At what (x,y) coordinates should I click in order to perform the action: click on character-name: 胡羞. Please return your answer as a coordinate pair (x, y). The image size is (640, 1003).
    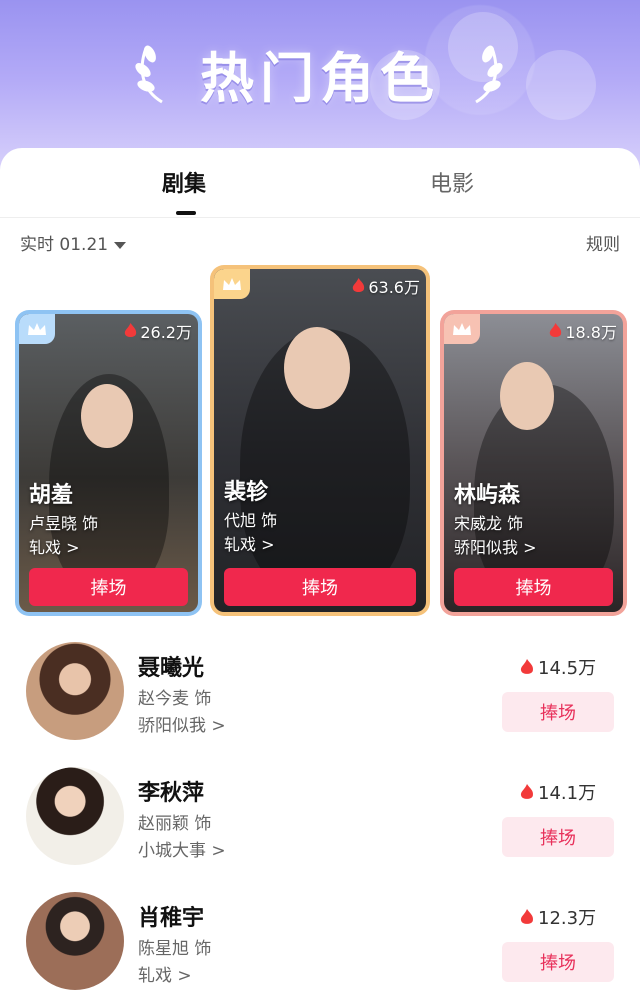
    Looking at the image, I should click on (51, 495).